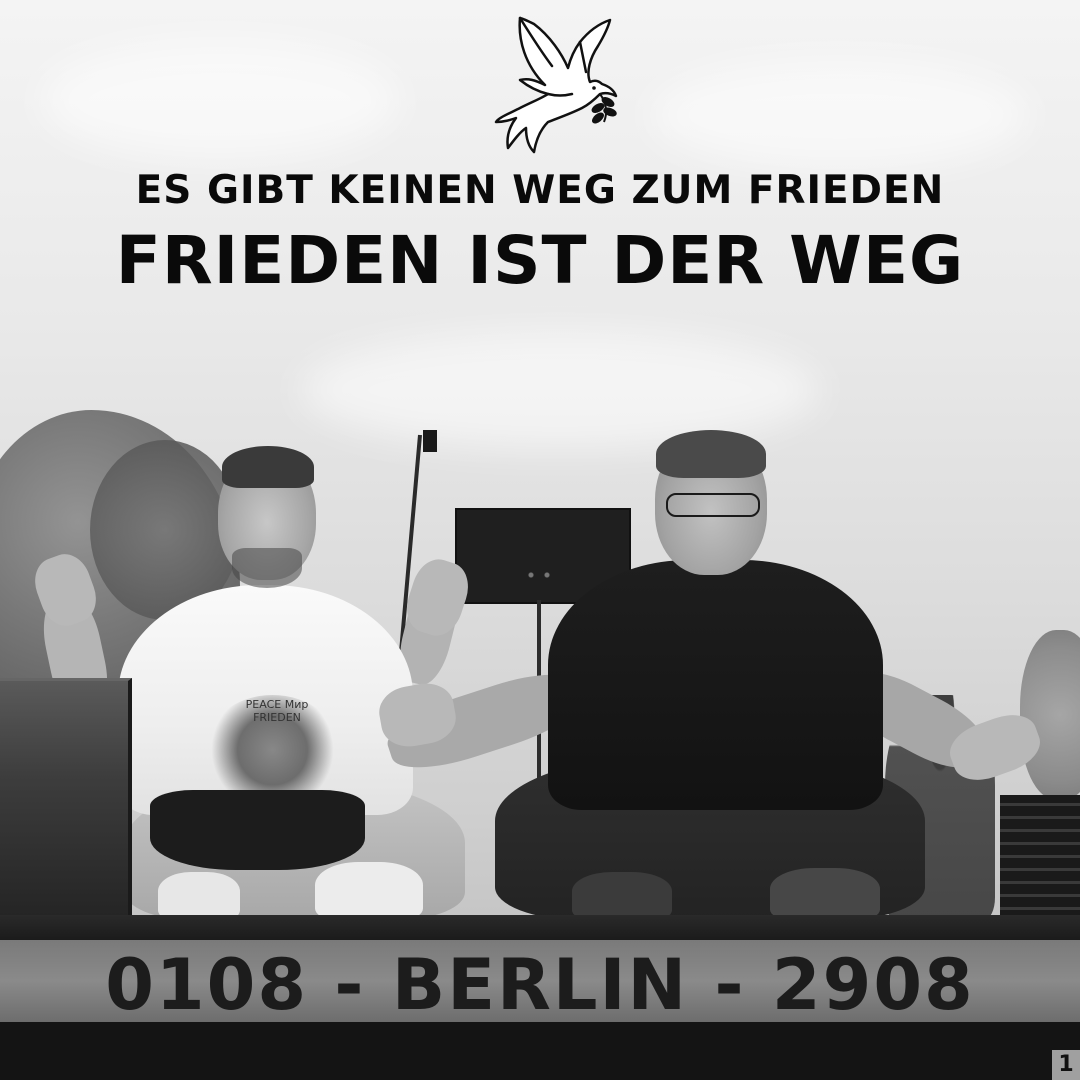 The height and width of the screenshot is (1080, 1080). What do you see at coordinates (540, 260) in the screenshot?
I see `headline-line-2: FRIEDEN IST DER WEG` at bounding box center [540, 260].